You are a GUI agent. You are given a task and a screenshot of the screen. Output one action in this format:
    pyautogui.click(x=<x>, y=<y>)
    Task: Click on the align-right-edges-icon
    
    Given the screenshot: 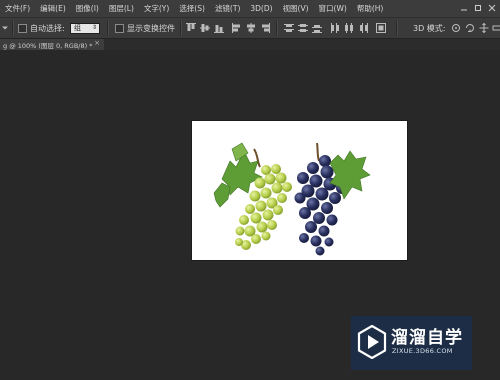 What is the action you would take?
    pyautogui.click(x=265, y=28)
    